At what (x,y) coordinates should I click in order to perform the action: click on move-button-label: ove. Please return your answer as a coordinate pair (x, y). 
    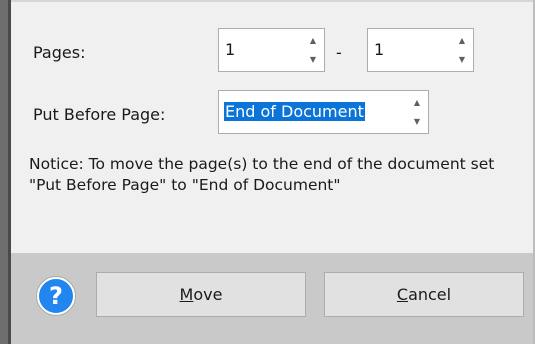
    Looking at the image, I should click on (208, 294).